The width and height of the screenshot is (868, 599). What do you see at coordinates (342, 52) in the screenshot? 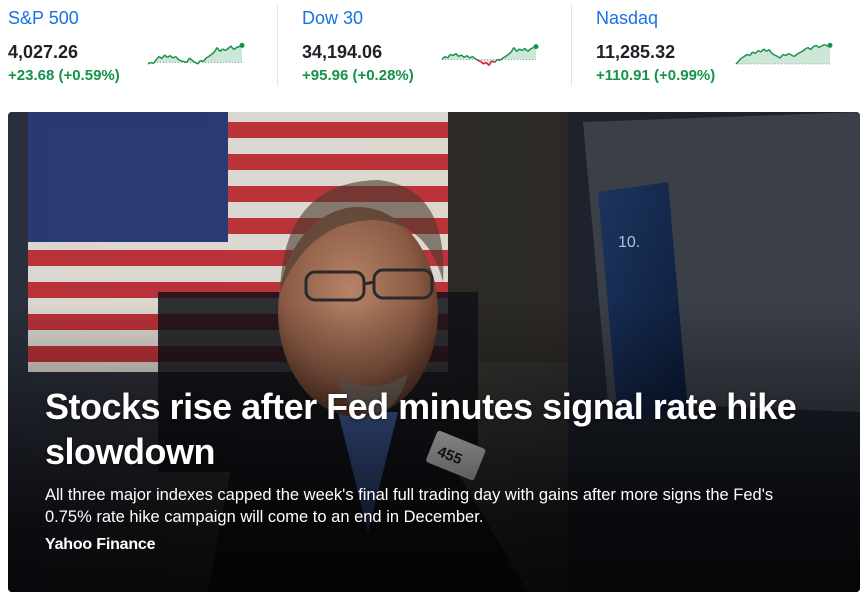
I see `ticker-price: 34,194.06` at bounding box center [342, 52].